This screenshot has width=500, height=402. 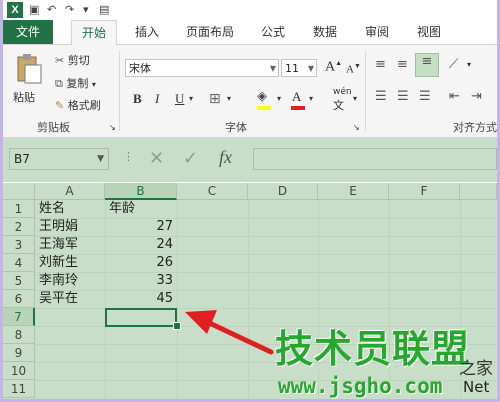 I want to click on cell-b3: 24, so click(x=140, y=245).